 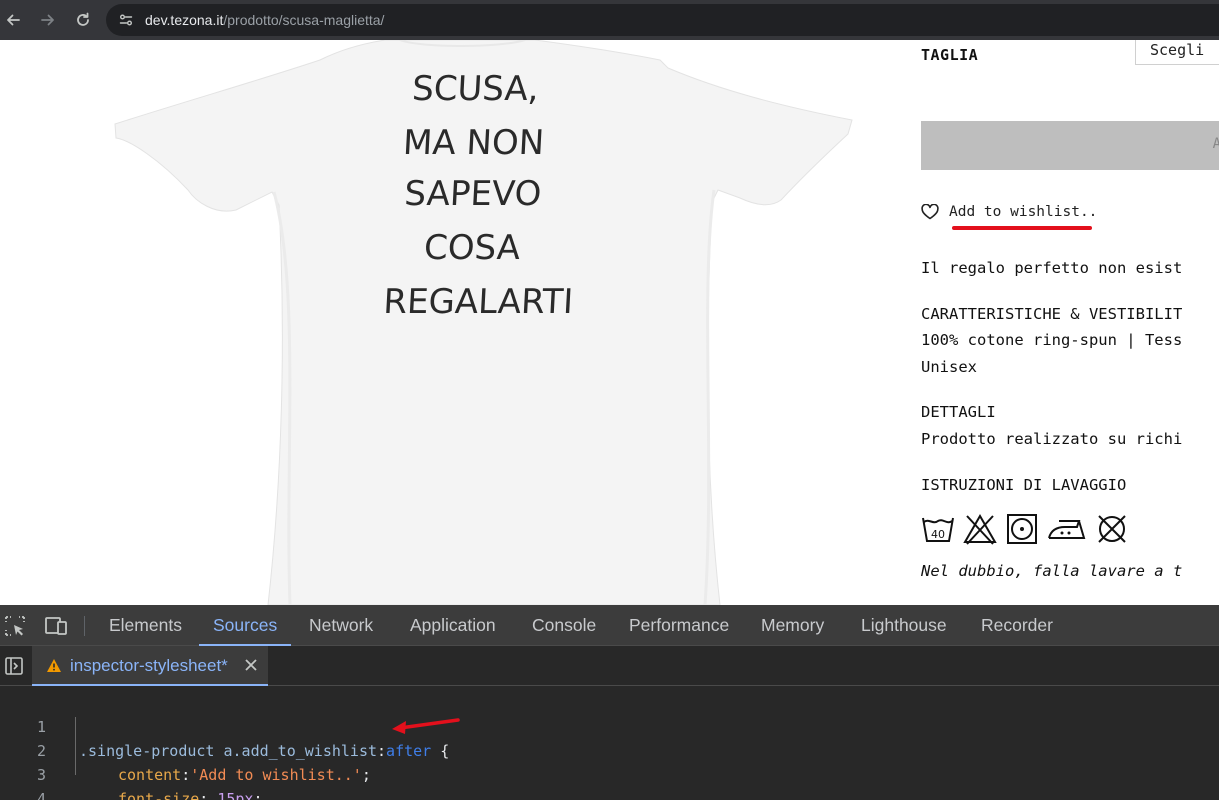 What do you see at coordinates (276, 775) in the screenshot?
I see `css-value: 'Add to wishlist..'` at bounding box center [276, 775].